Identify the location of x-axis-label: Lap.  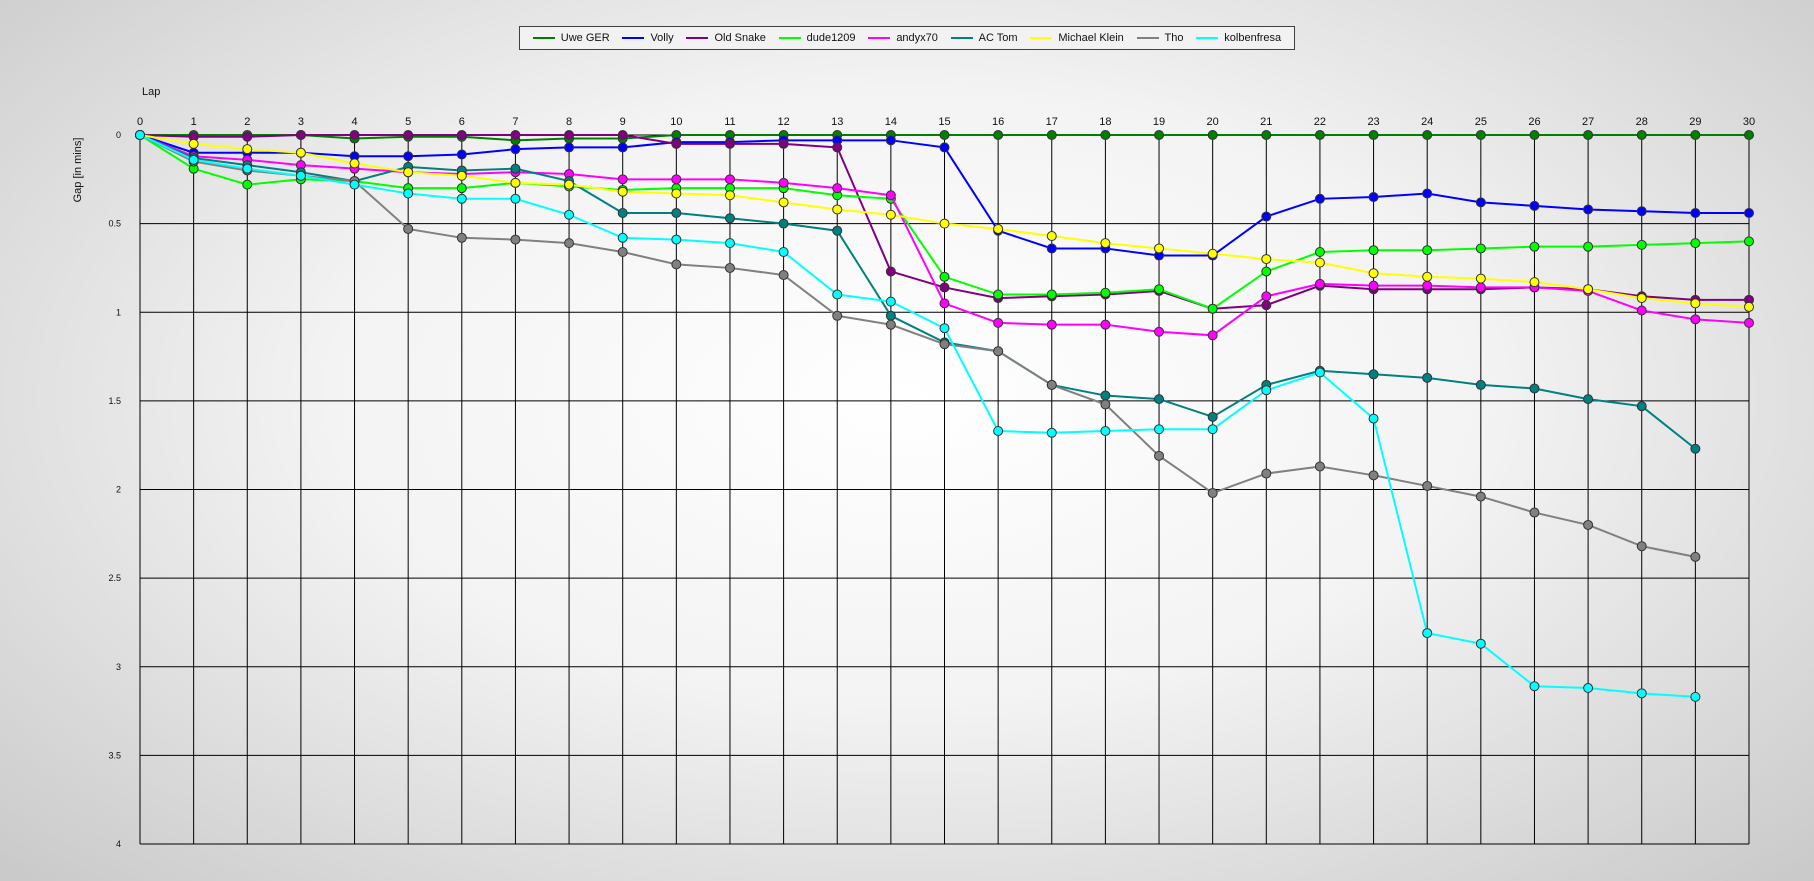
(151, 92).